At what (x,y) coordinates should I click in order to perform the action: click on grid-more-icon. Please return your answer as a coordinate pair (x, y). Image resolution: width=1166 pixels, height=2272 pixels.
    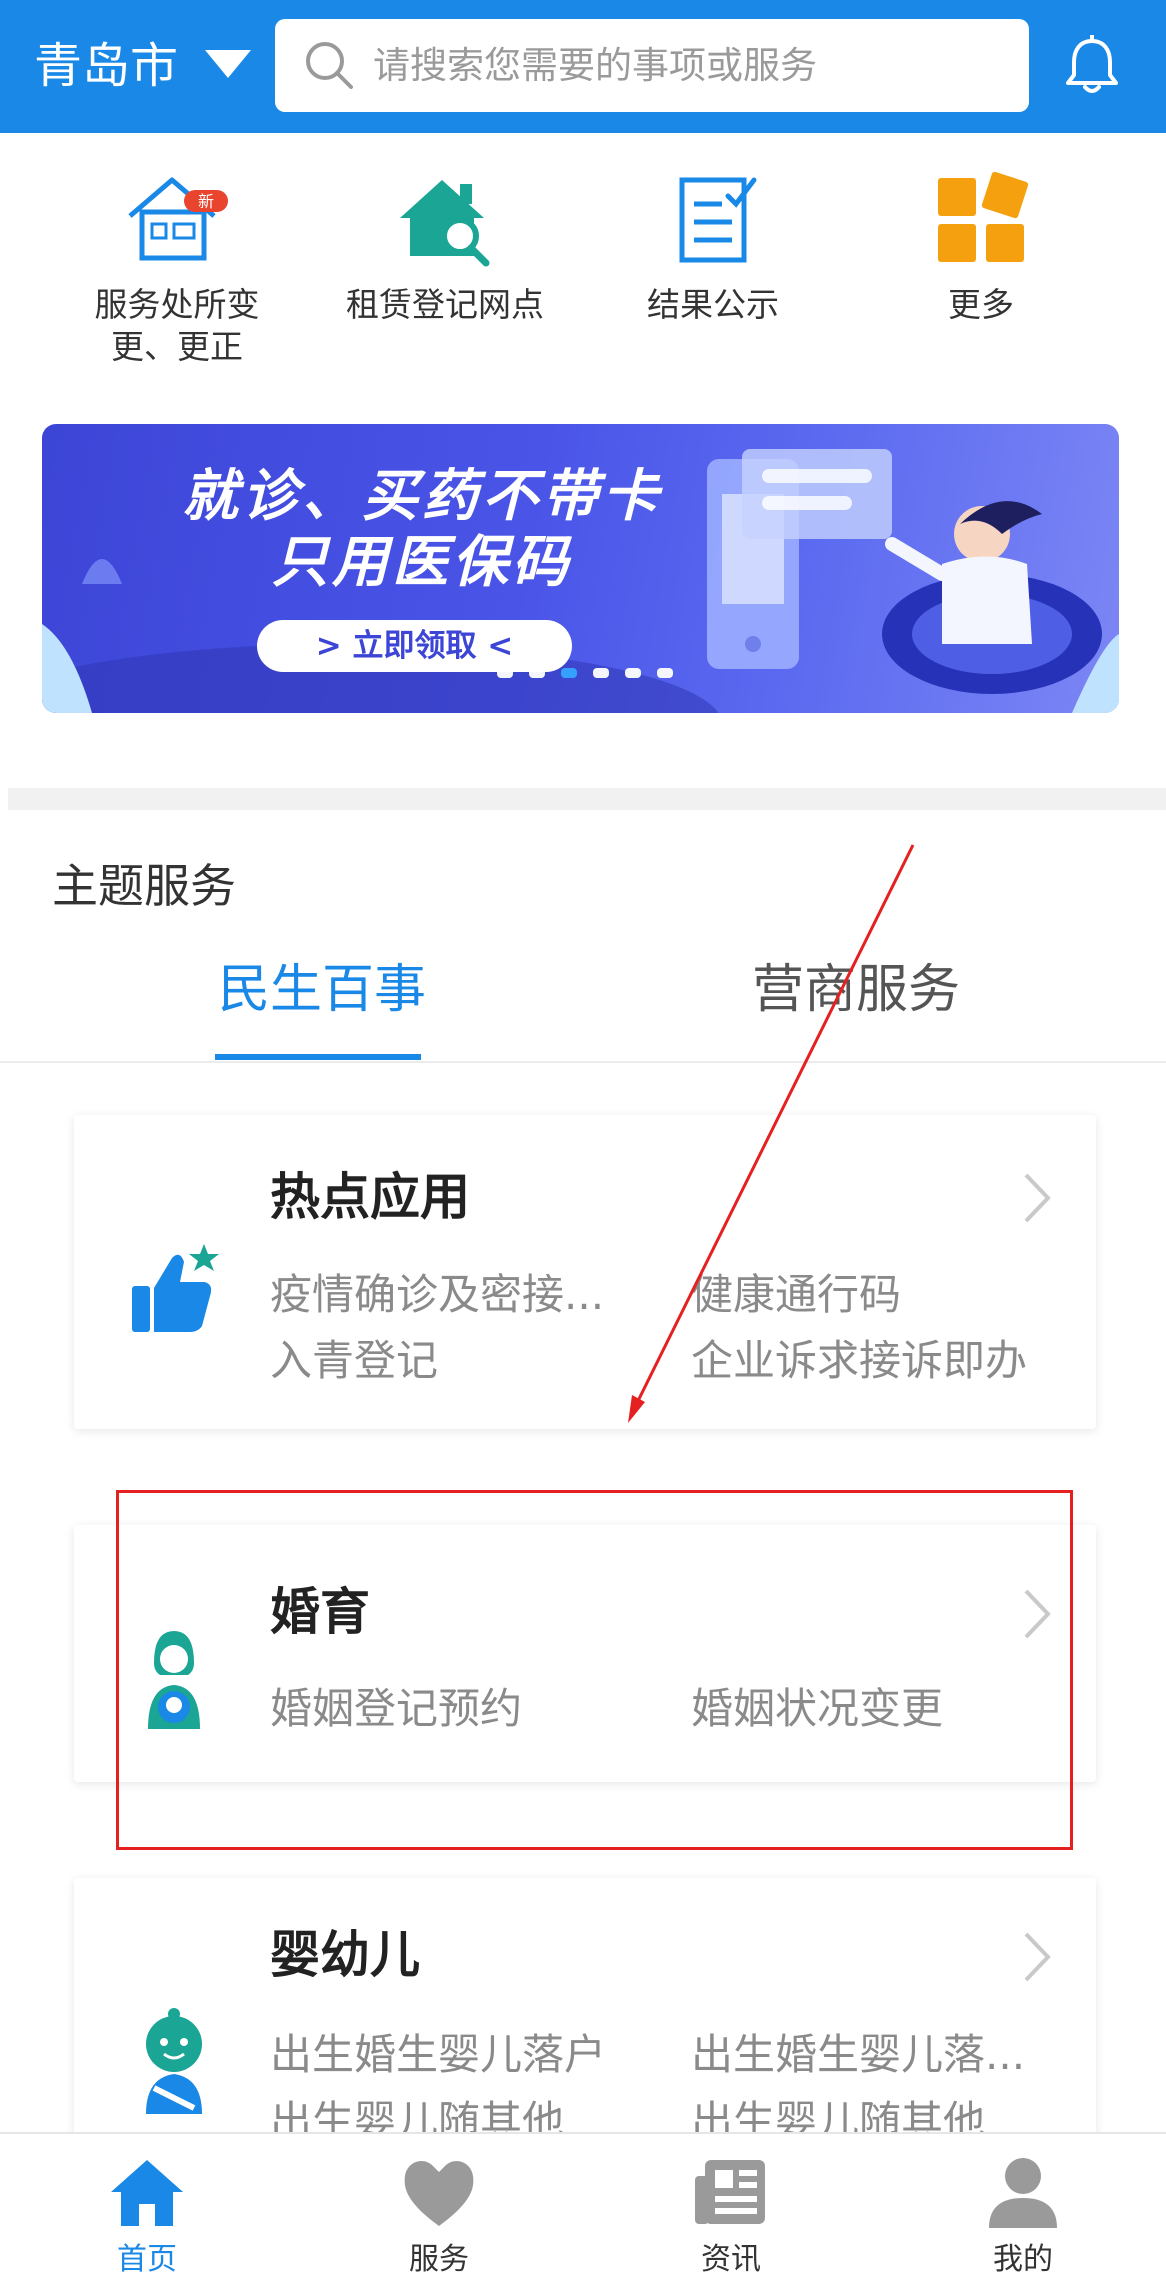
    Looking at the image, I should click on (983, 216).